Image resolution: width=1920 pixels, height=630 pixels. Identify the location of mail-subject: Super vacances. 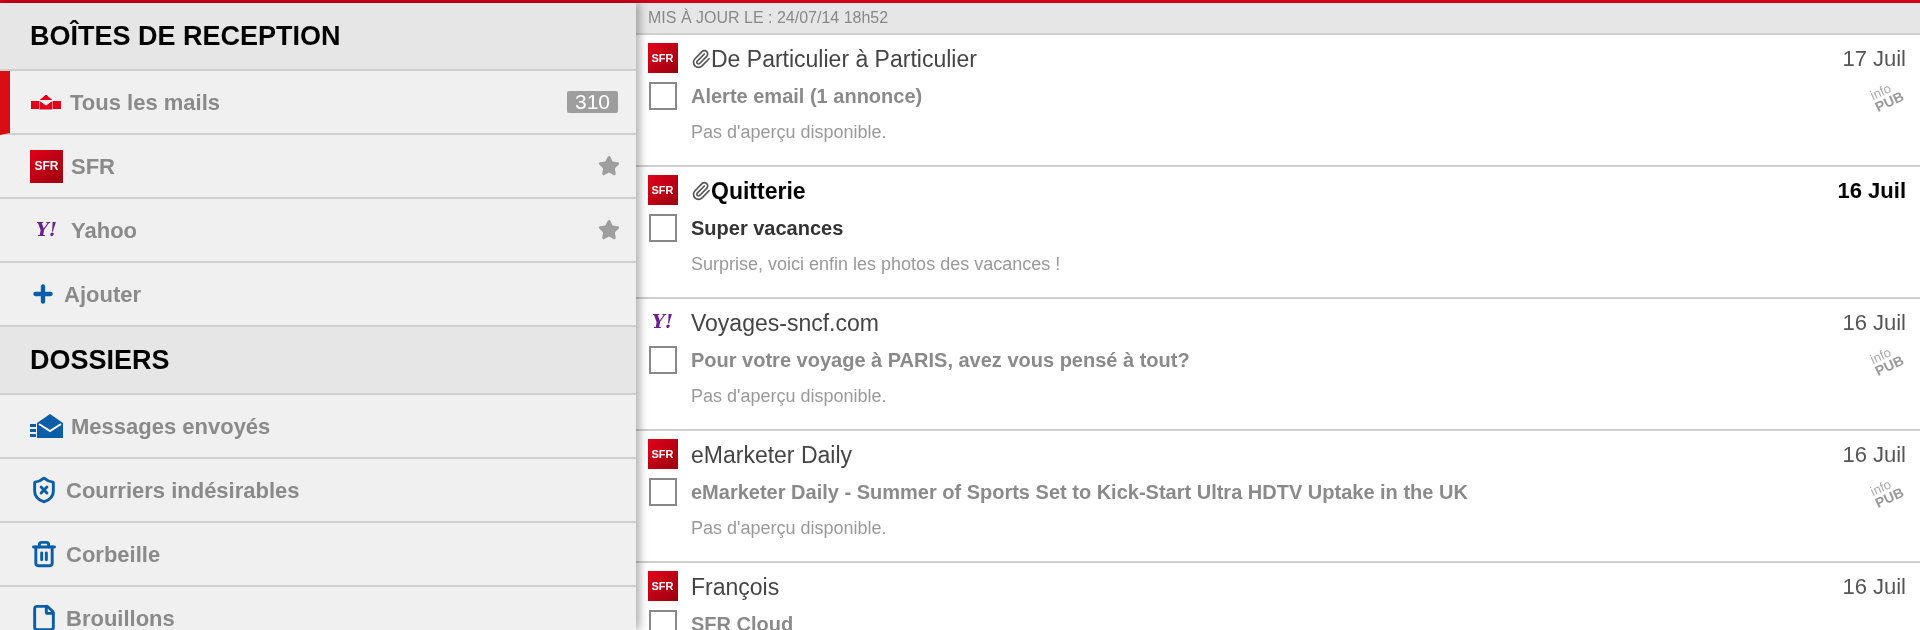
(768, 228).